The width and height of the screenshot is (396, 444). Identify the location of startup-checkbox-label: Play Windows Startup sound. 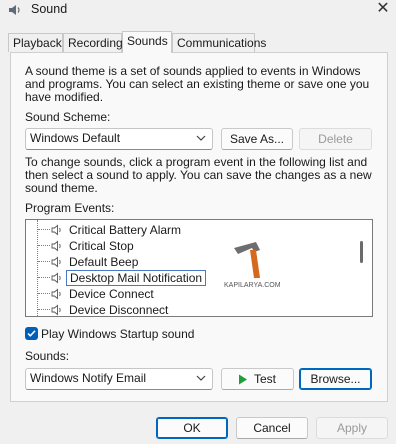
(117, 334).